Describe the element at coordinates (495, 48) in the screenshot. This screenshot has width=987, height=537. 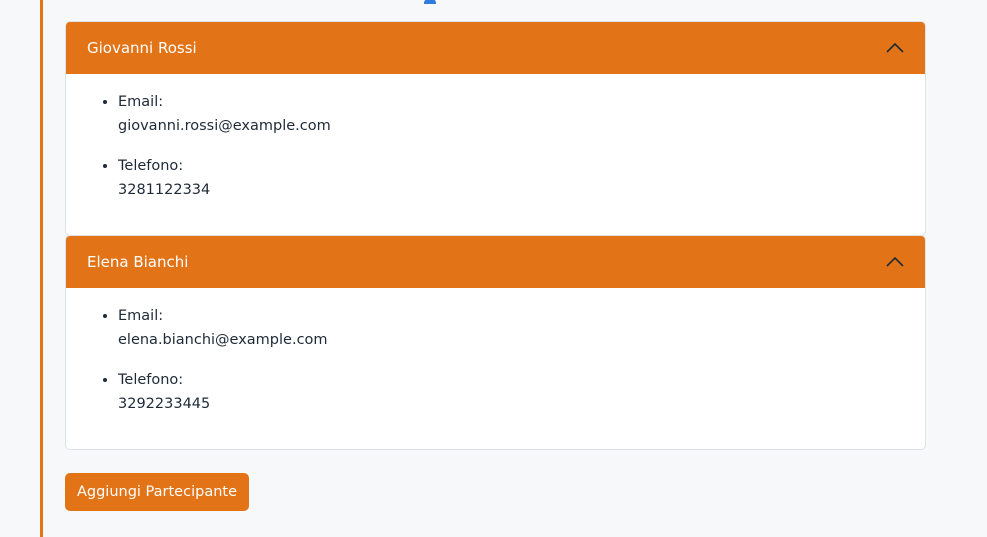
I see `participant-card-header: Giovanni Rossi` at that location.